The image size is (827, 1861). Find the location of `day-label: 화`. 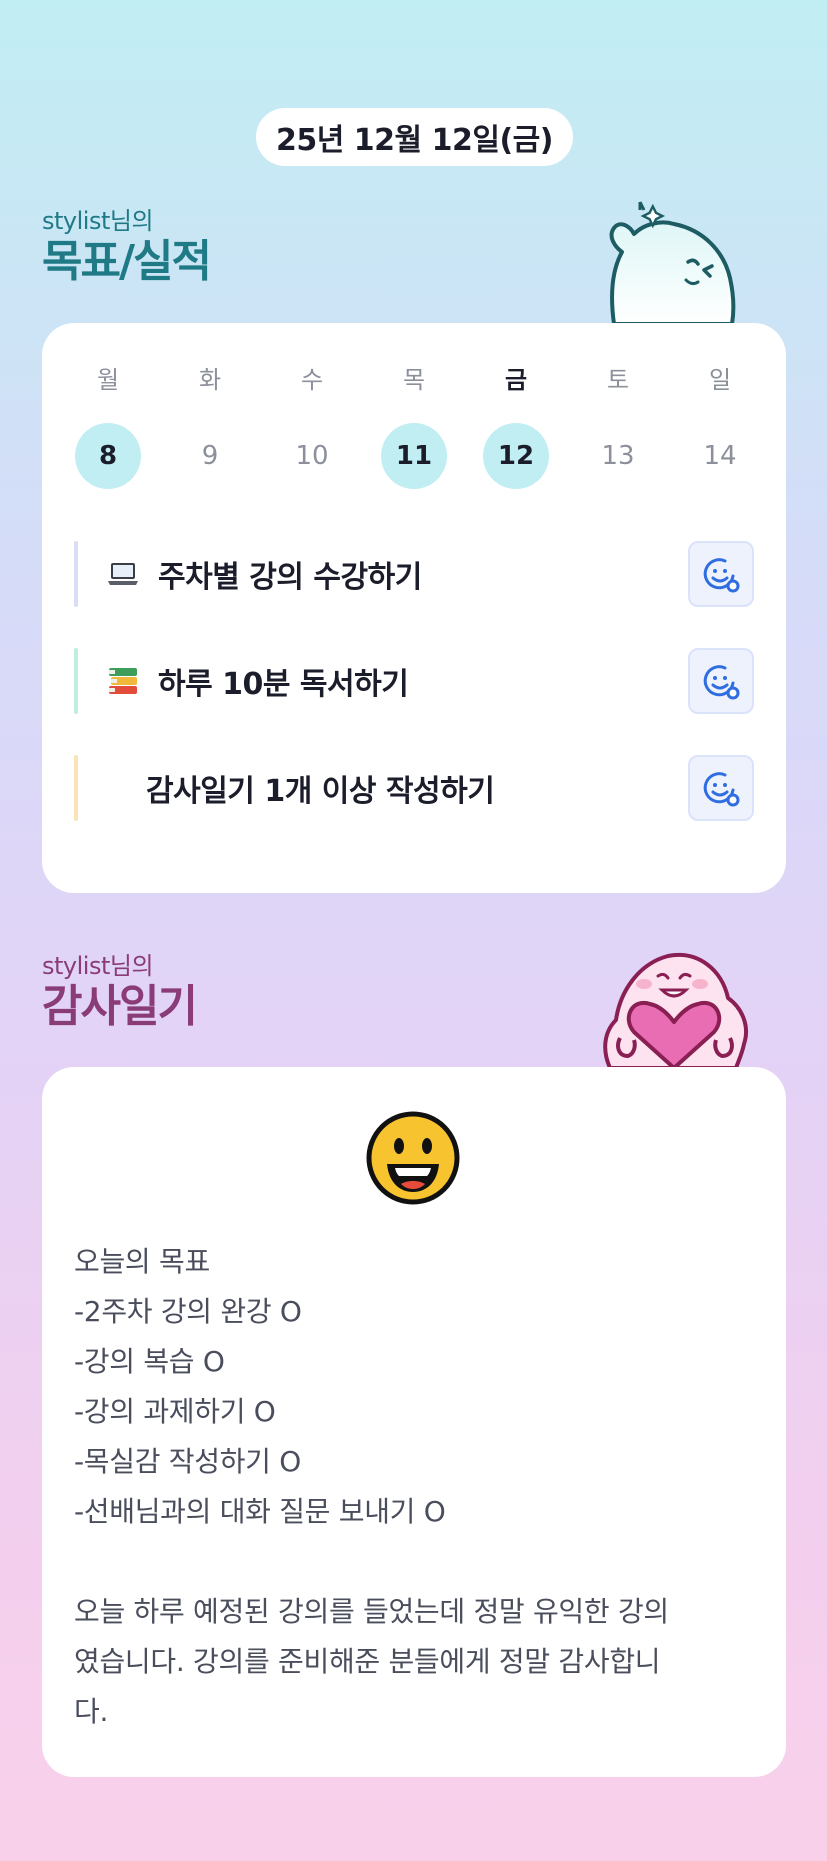

day-label: 화 is located at coordinates (210, 380).